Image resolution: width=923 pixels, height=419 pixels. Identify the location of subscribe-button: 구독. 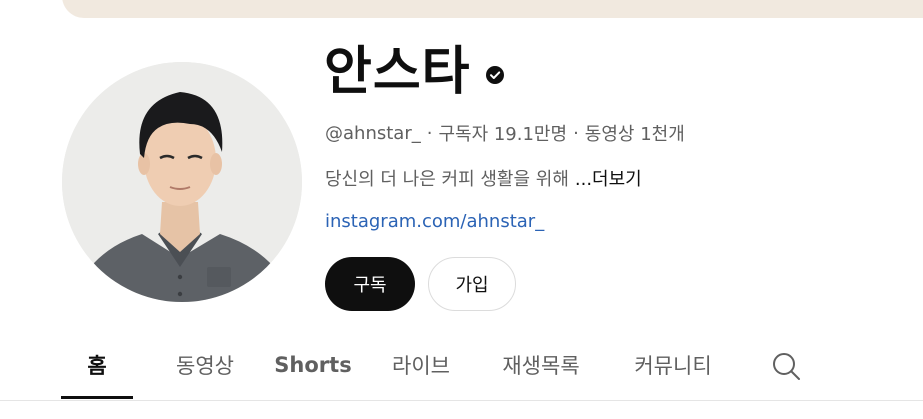
(370, 284).